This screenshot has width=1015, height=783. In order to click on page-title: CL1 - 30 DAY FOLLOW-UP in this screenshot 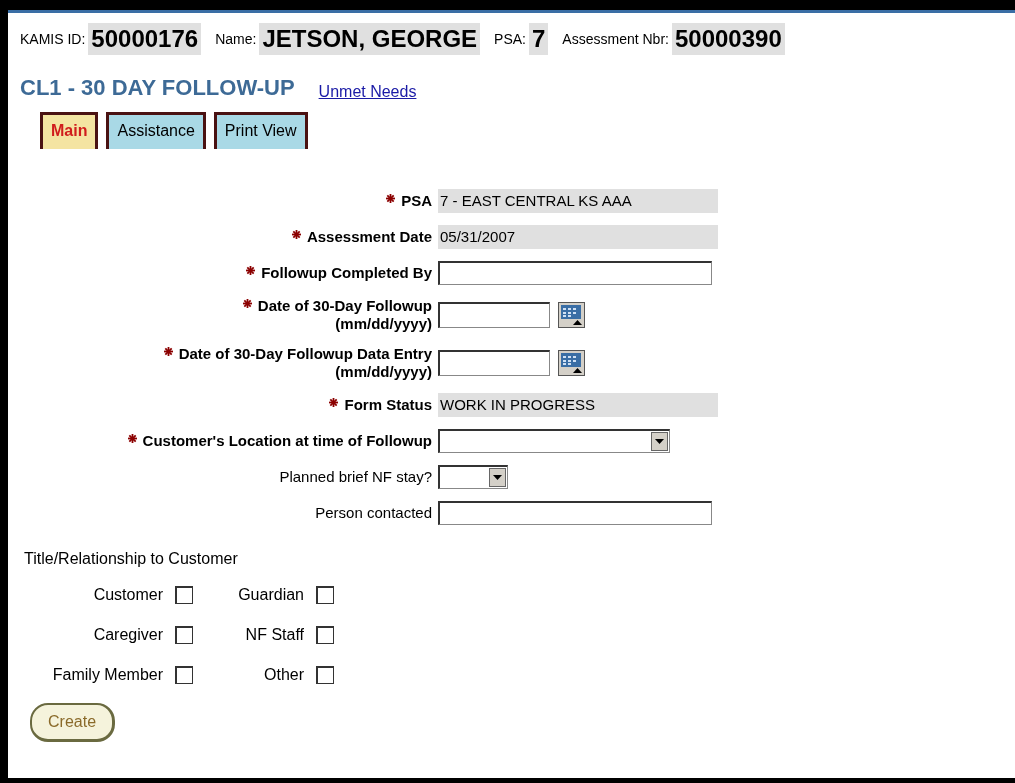, I will do `click(157, 88)`.